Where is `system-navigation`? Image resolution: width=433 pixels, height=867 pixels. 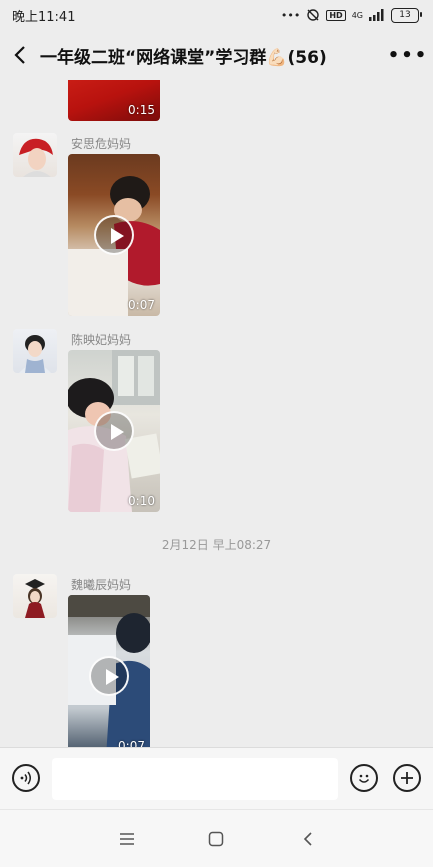
system-navigation is located at coordinates (216, 838).